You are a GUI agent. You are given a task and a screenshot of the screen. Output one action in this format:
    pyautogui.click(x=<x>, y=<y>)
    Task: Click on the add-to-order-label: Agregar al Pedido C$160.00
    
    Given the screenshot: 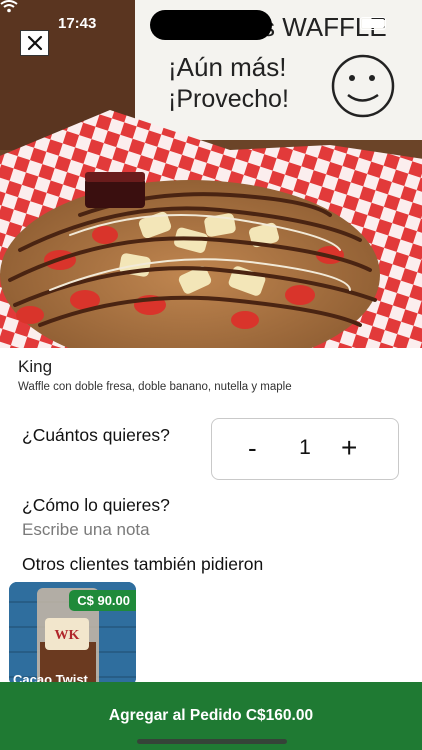 What is the action you would take?
    pyautogui.click(x=211, y=715)
    